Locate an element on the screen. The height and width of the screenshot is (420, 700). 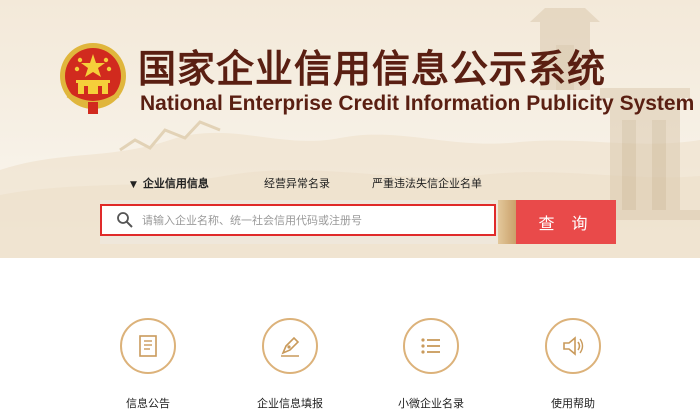
tab-label: 严重违法失信企业名单 is located at coordinates (427, 183).